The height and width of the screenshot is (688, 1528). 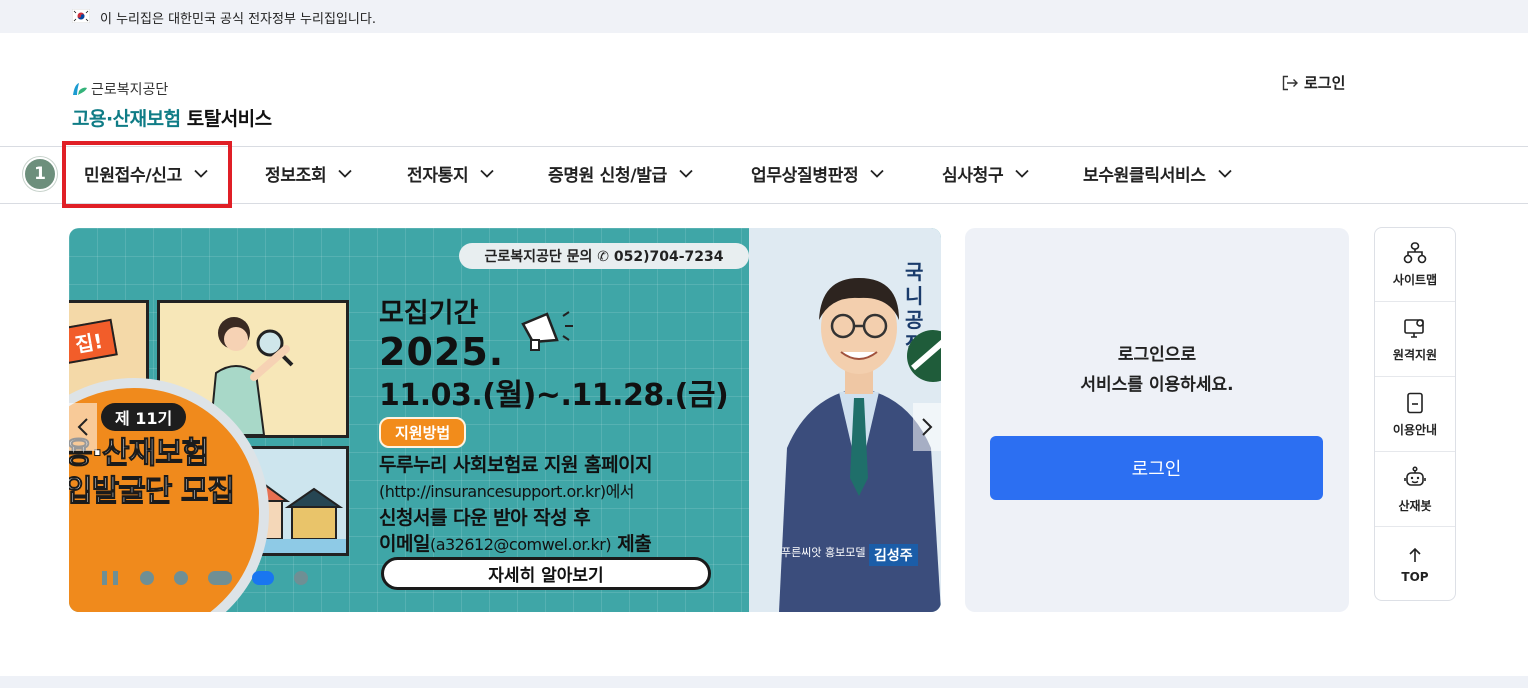 What do you see at coordinates (1415, 402) in the screenshot?
I see `guide-icon` at bounding box center [1415, 402].